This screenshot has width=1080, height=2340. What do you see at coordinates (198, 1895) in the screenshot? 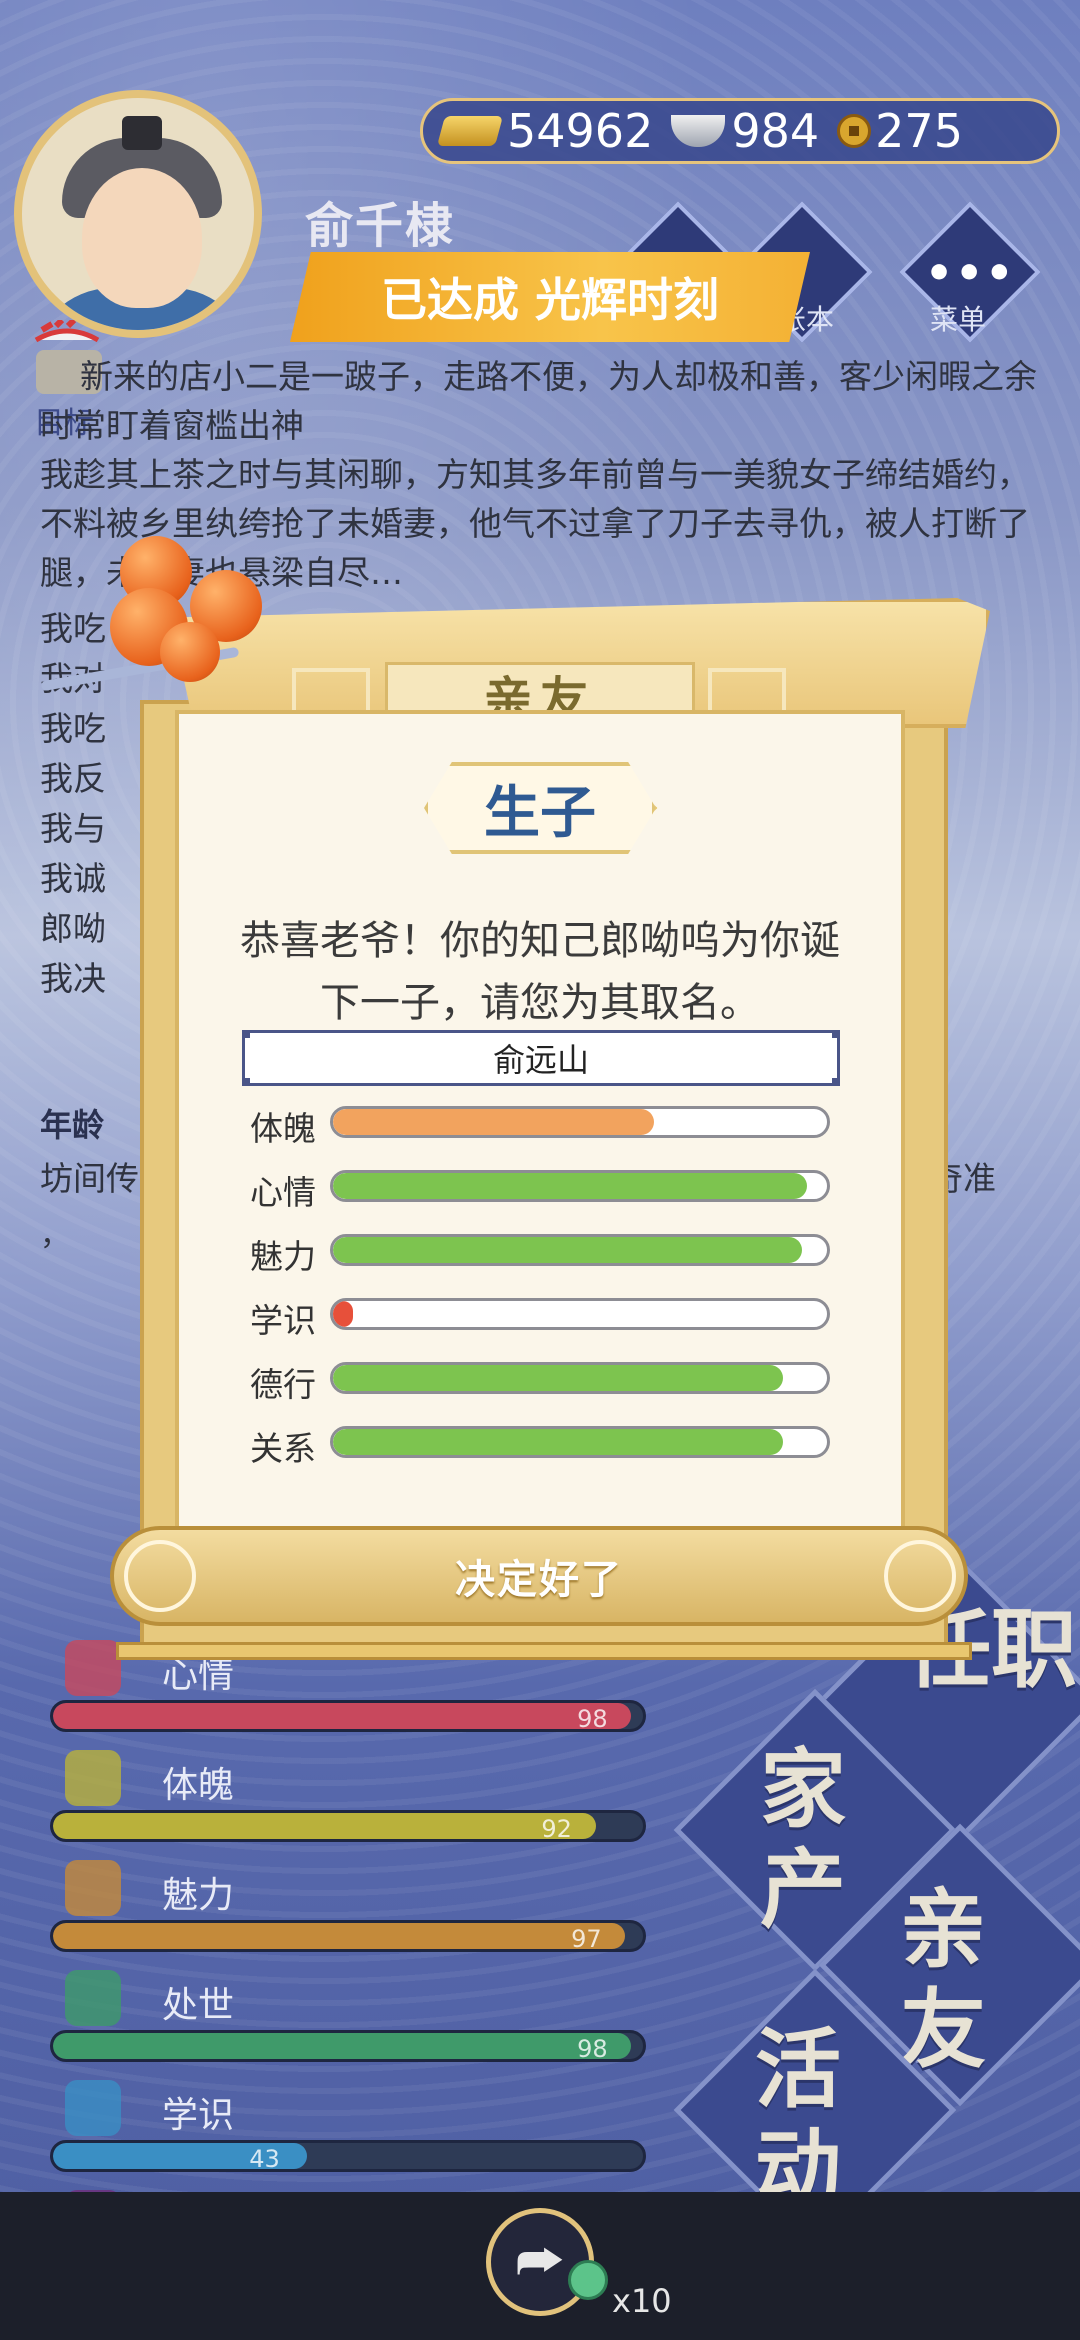
I see `stat-label: 魅力` at bounding box center [198, 1895].